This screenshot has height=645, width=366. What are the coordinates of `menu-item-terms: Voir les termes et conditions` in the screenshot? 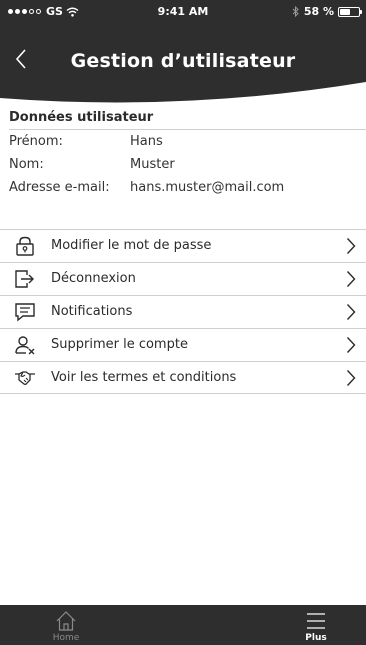 It's located at (183, 377).